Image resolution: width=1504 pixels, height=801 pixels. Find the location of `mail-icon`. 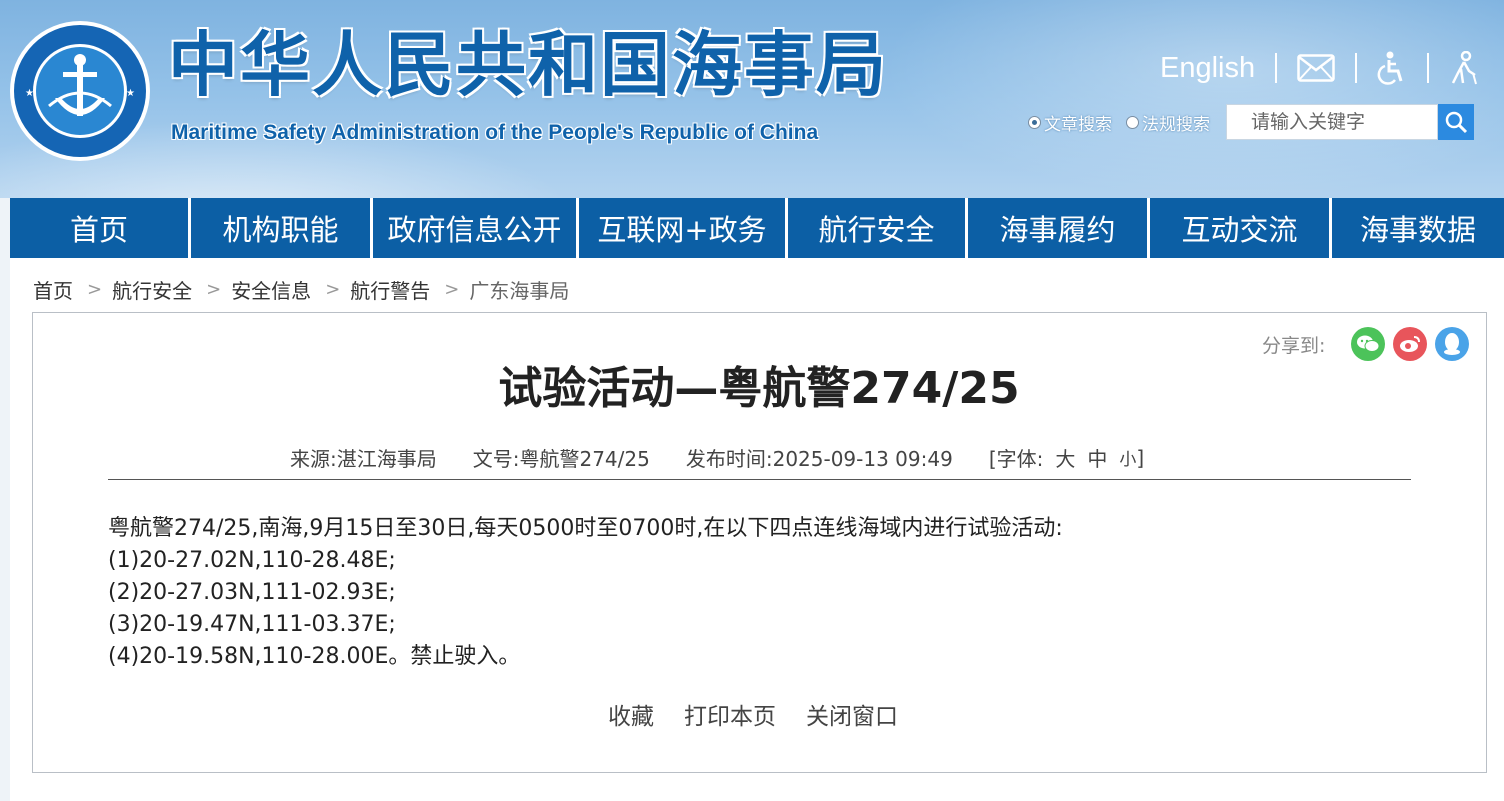

mail-icon is located at coordinates (1316, 68).